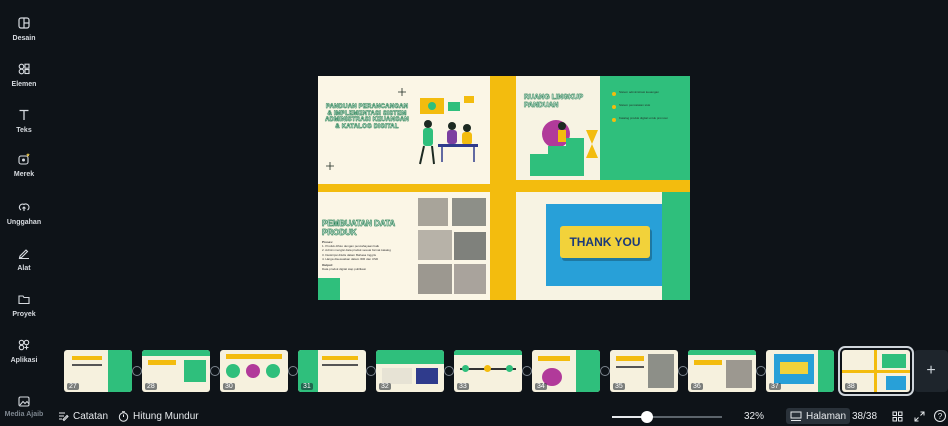 Image resolution: width=948 pixels, height=426 pixels. I want to click on grid-icon, so click(897, 416).